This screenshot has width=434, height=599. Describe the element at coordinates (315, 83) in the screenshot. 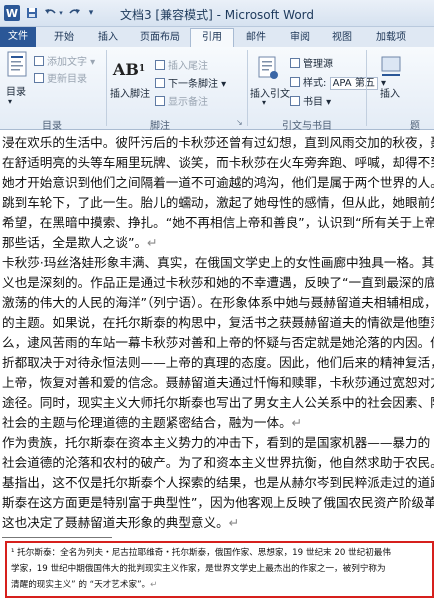

I see `style-label: 样式:` at that location.